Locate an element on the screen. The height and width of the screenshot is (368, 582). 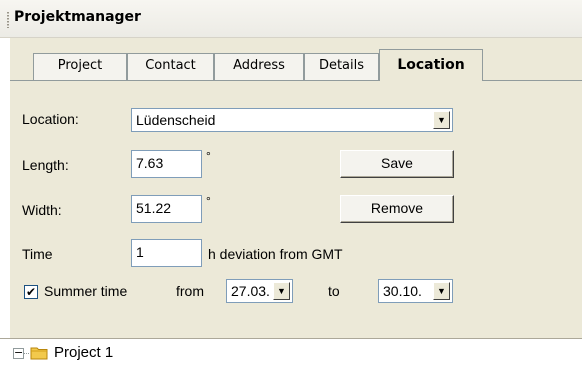
tree-connector is located at coordinates (26, 353).